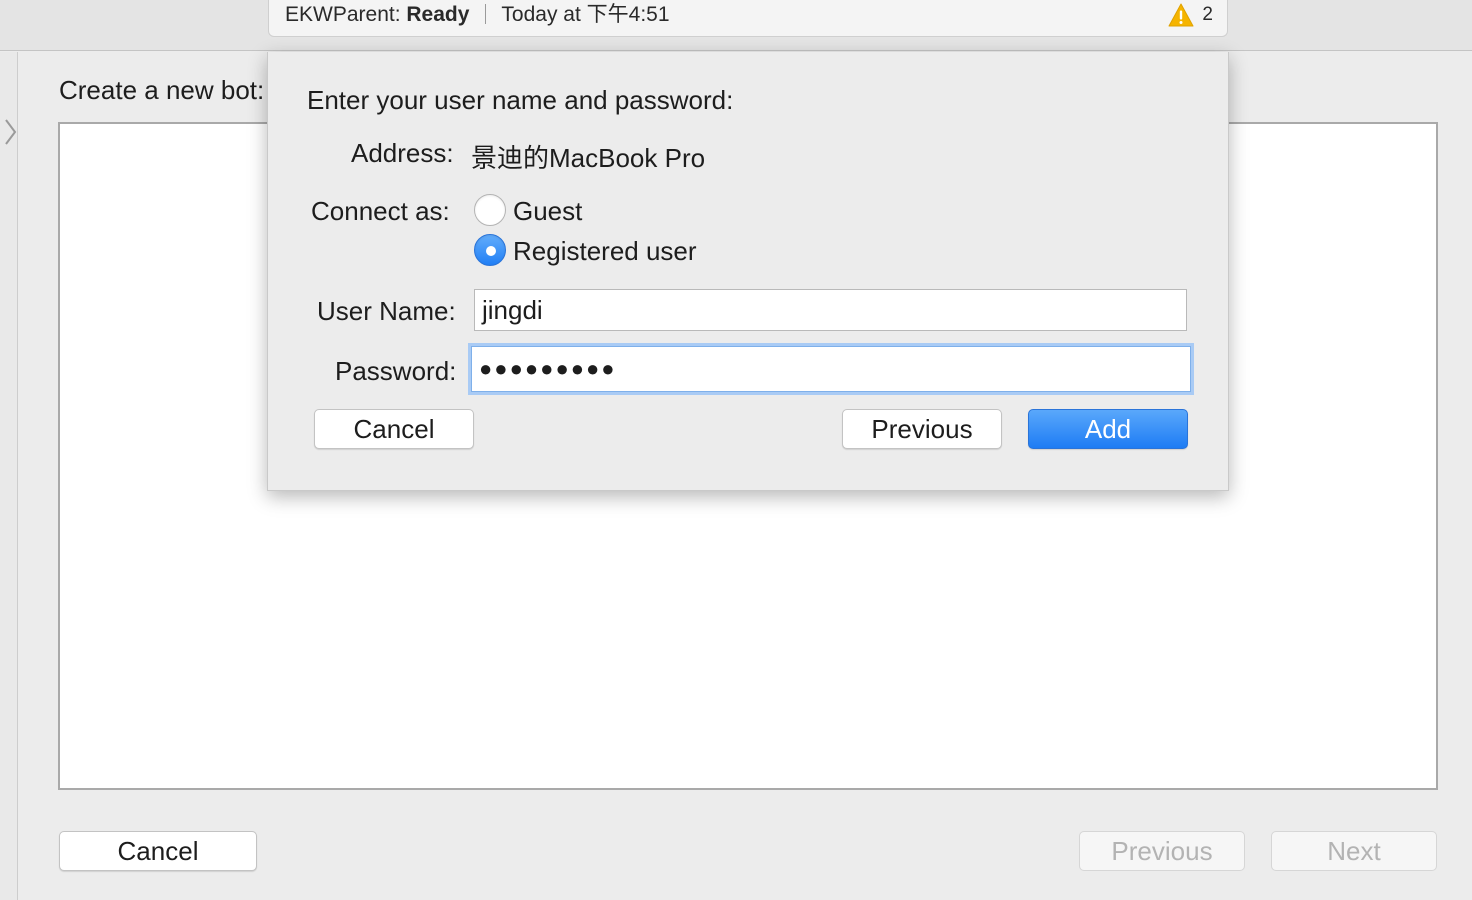 This screenshot has width=1472, height=900. Describe the element at coordinates (520, 100) in the screenshot. I see `dialog-prompt: Enter your user name and password:` at that location.